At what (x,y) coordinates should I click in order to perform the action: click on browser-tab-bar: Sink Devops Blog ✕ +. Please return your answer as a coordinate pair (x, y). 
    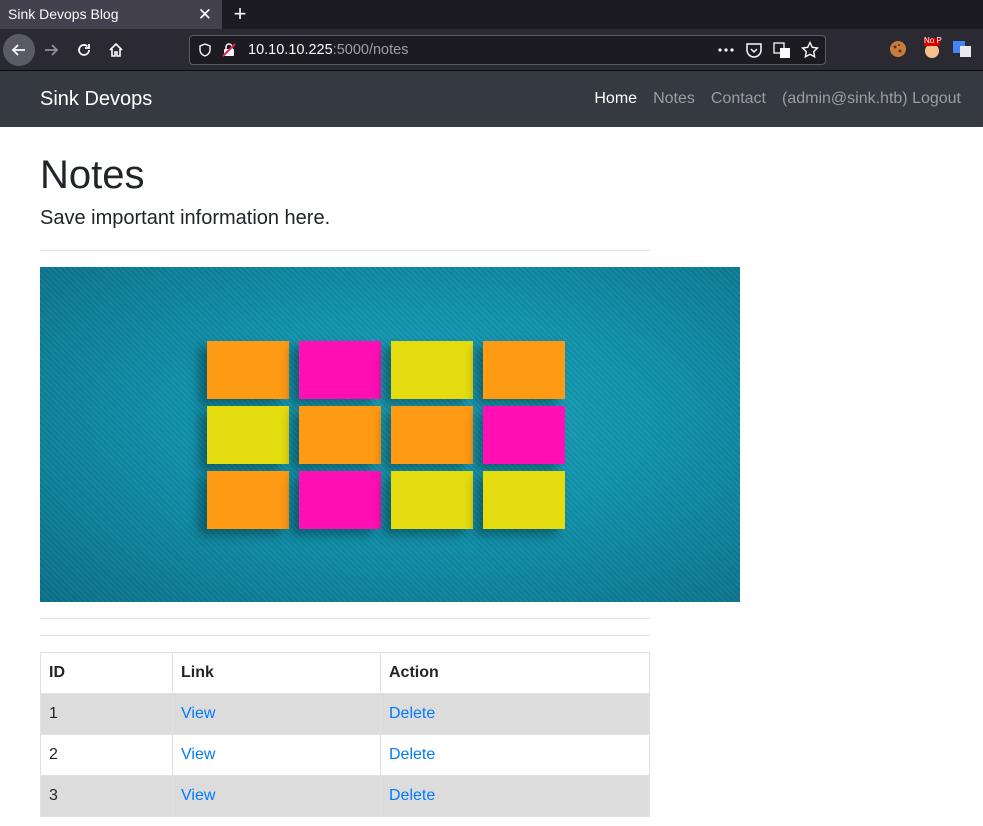
    Looking at the image, I should click on (491, 14).